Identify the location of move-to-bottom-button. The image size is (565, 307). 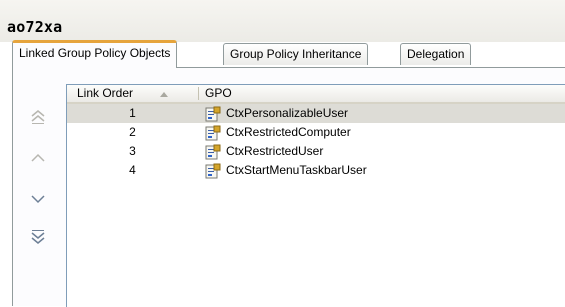
(38, 237).